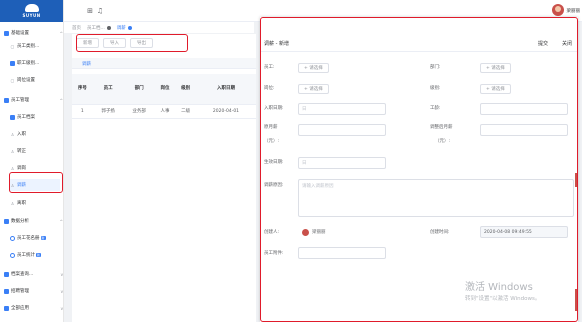 The width and height of the screenshot is (582, 322). What do you see at coordinates (20, 291) in the screenshot?
I see `sidebar-item-label: 招聘管理` at bounding box center [20, 291].